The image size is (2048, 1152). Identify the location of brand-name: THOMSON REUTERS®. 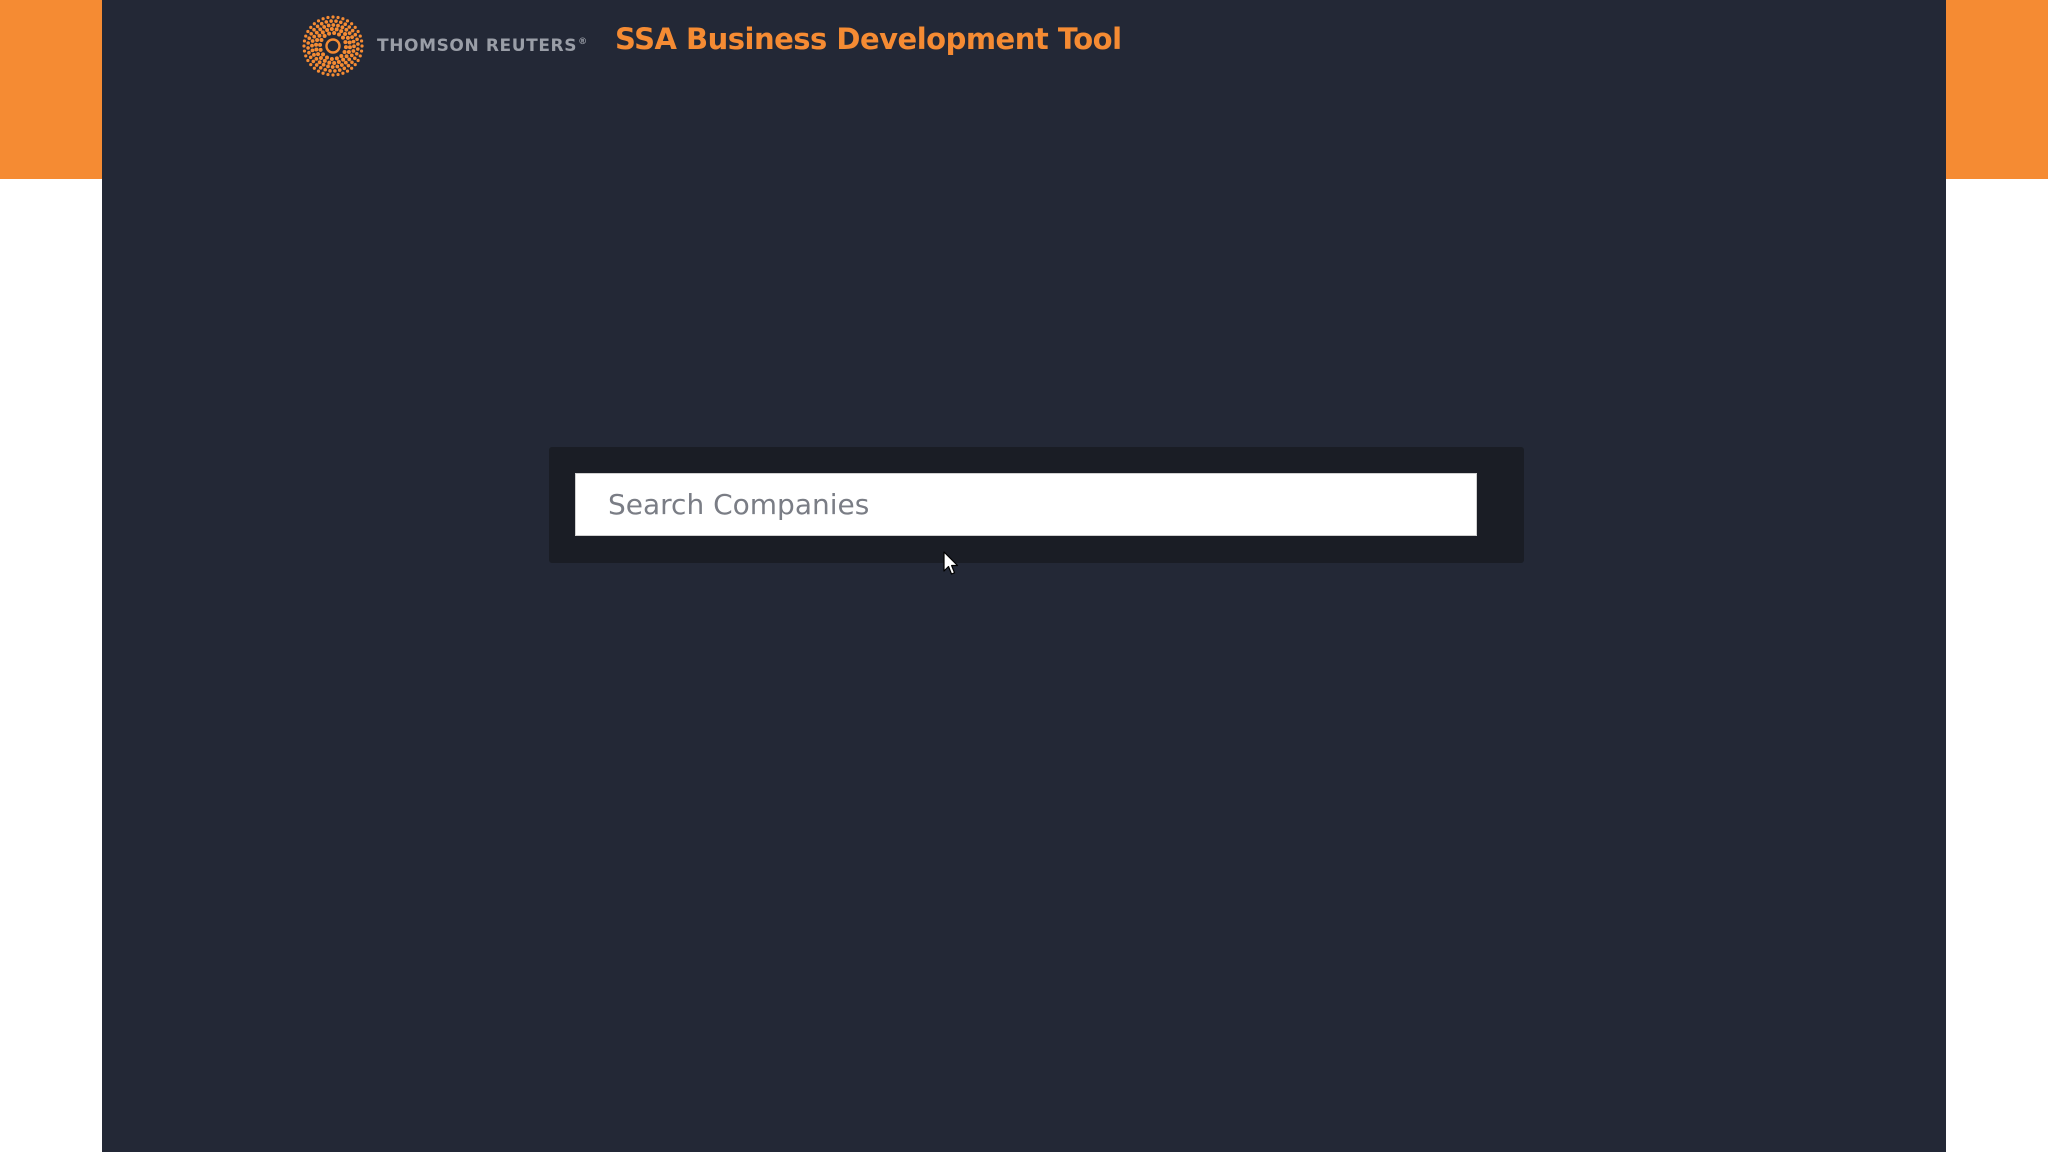
(482, 46).